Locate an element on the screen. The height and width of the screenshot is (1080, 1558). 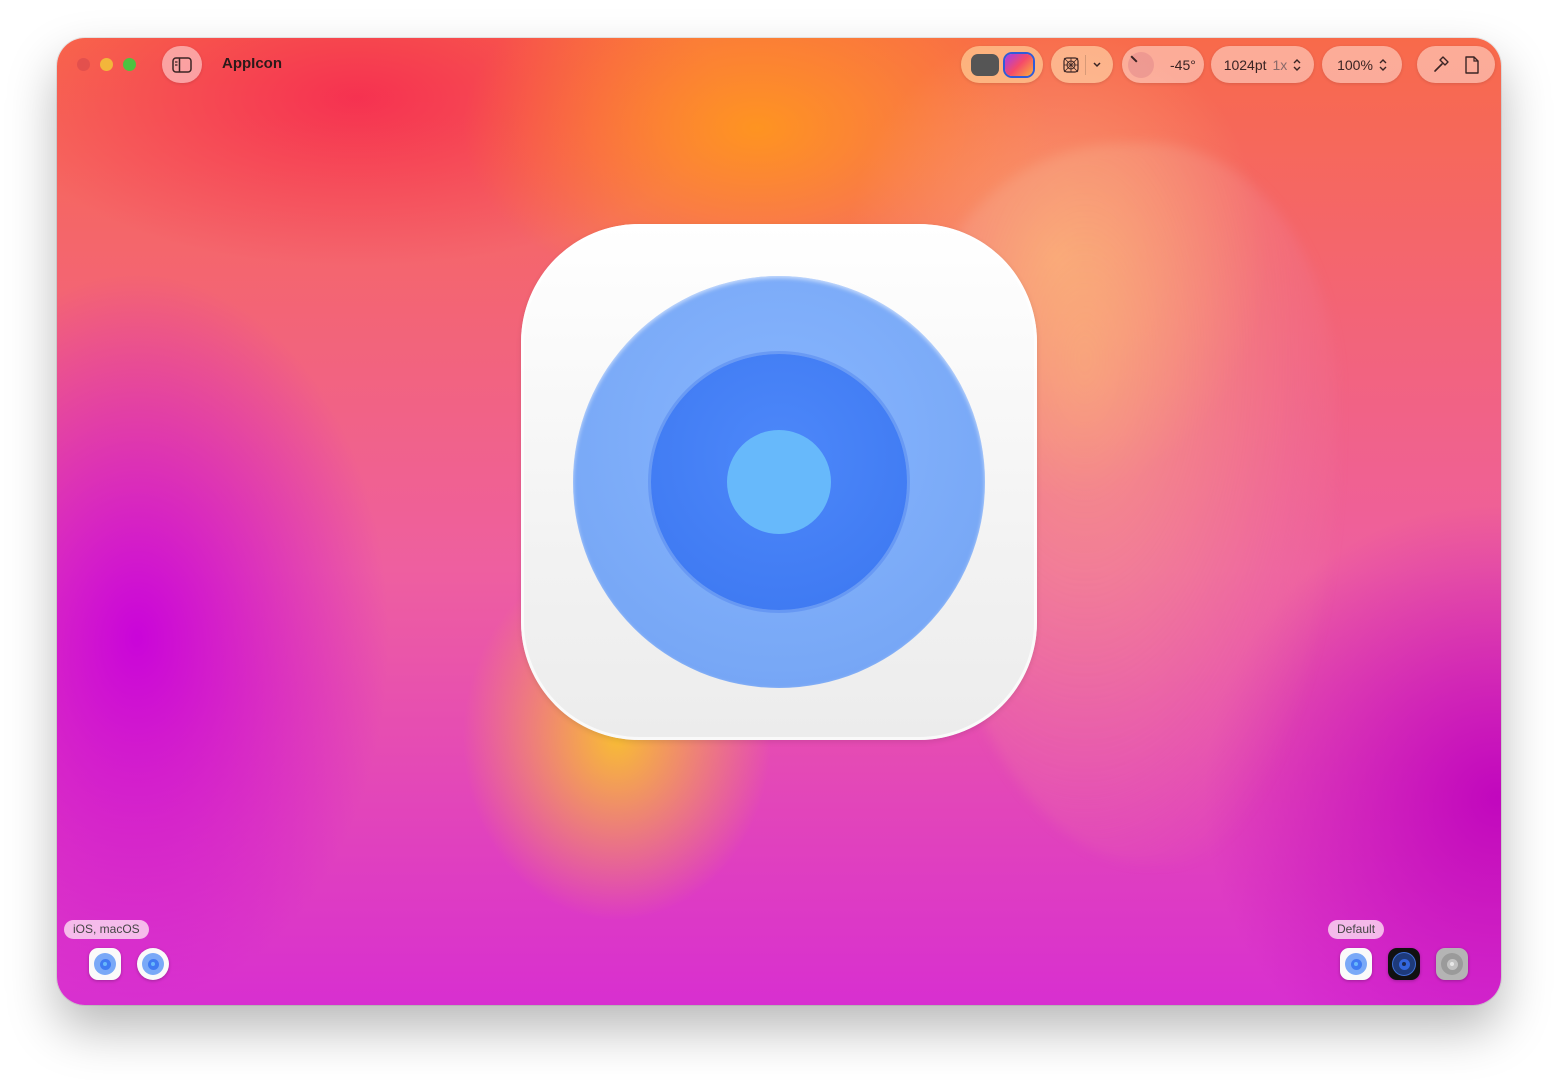
tools-group is located at coordinates (1456, 64).